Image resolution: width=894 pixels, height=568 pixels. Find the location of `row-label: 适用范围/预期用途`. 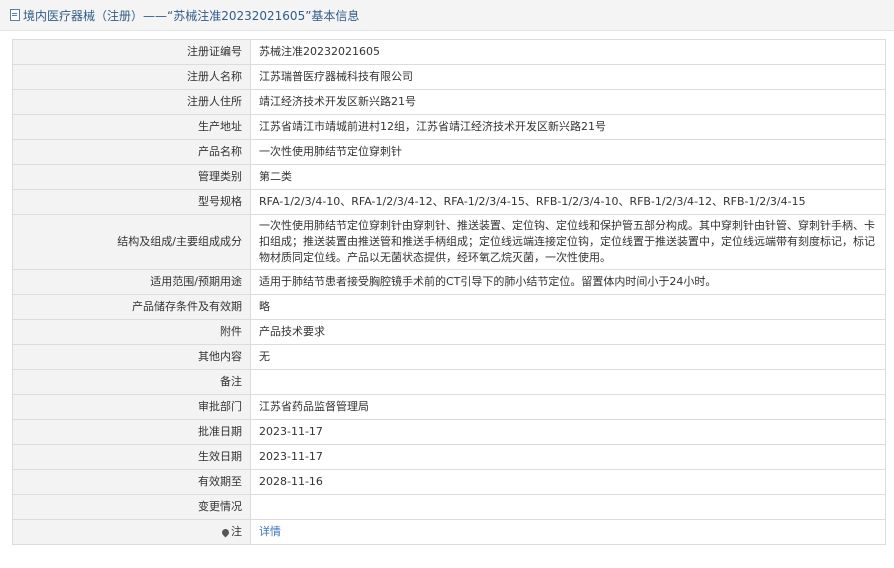

row-label: 适用范围/预期用途 is located at coordinates (131, 282).